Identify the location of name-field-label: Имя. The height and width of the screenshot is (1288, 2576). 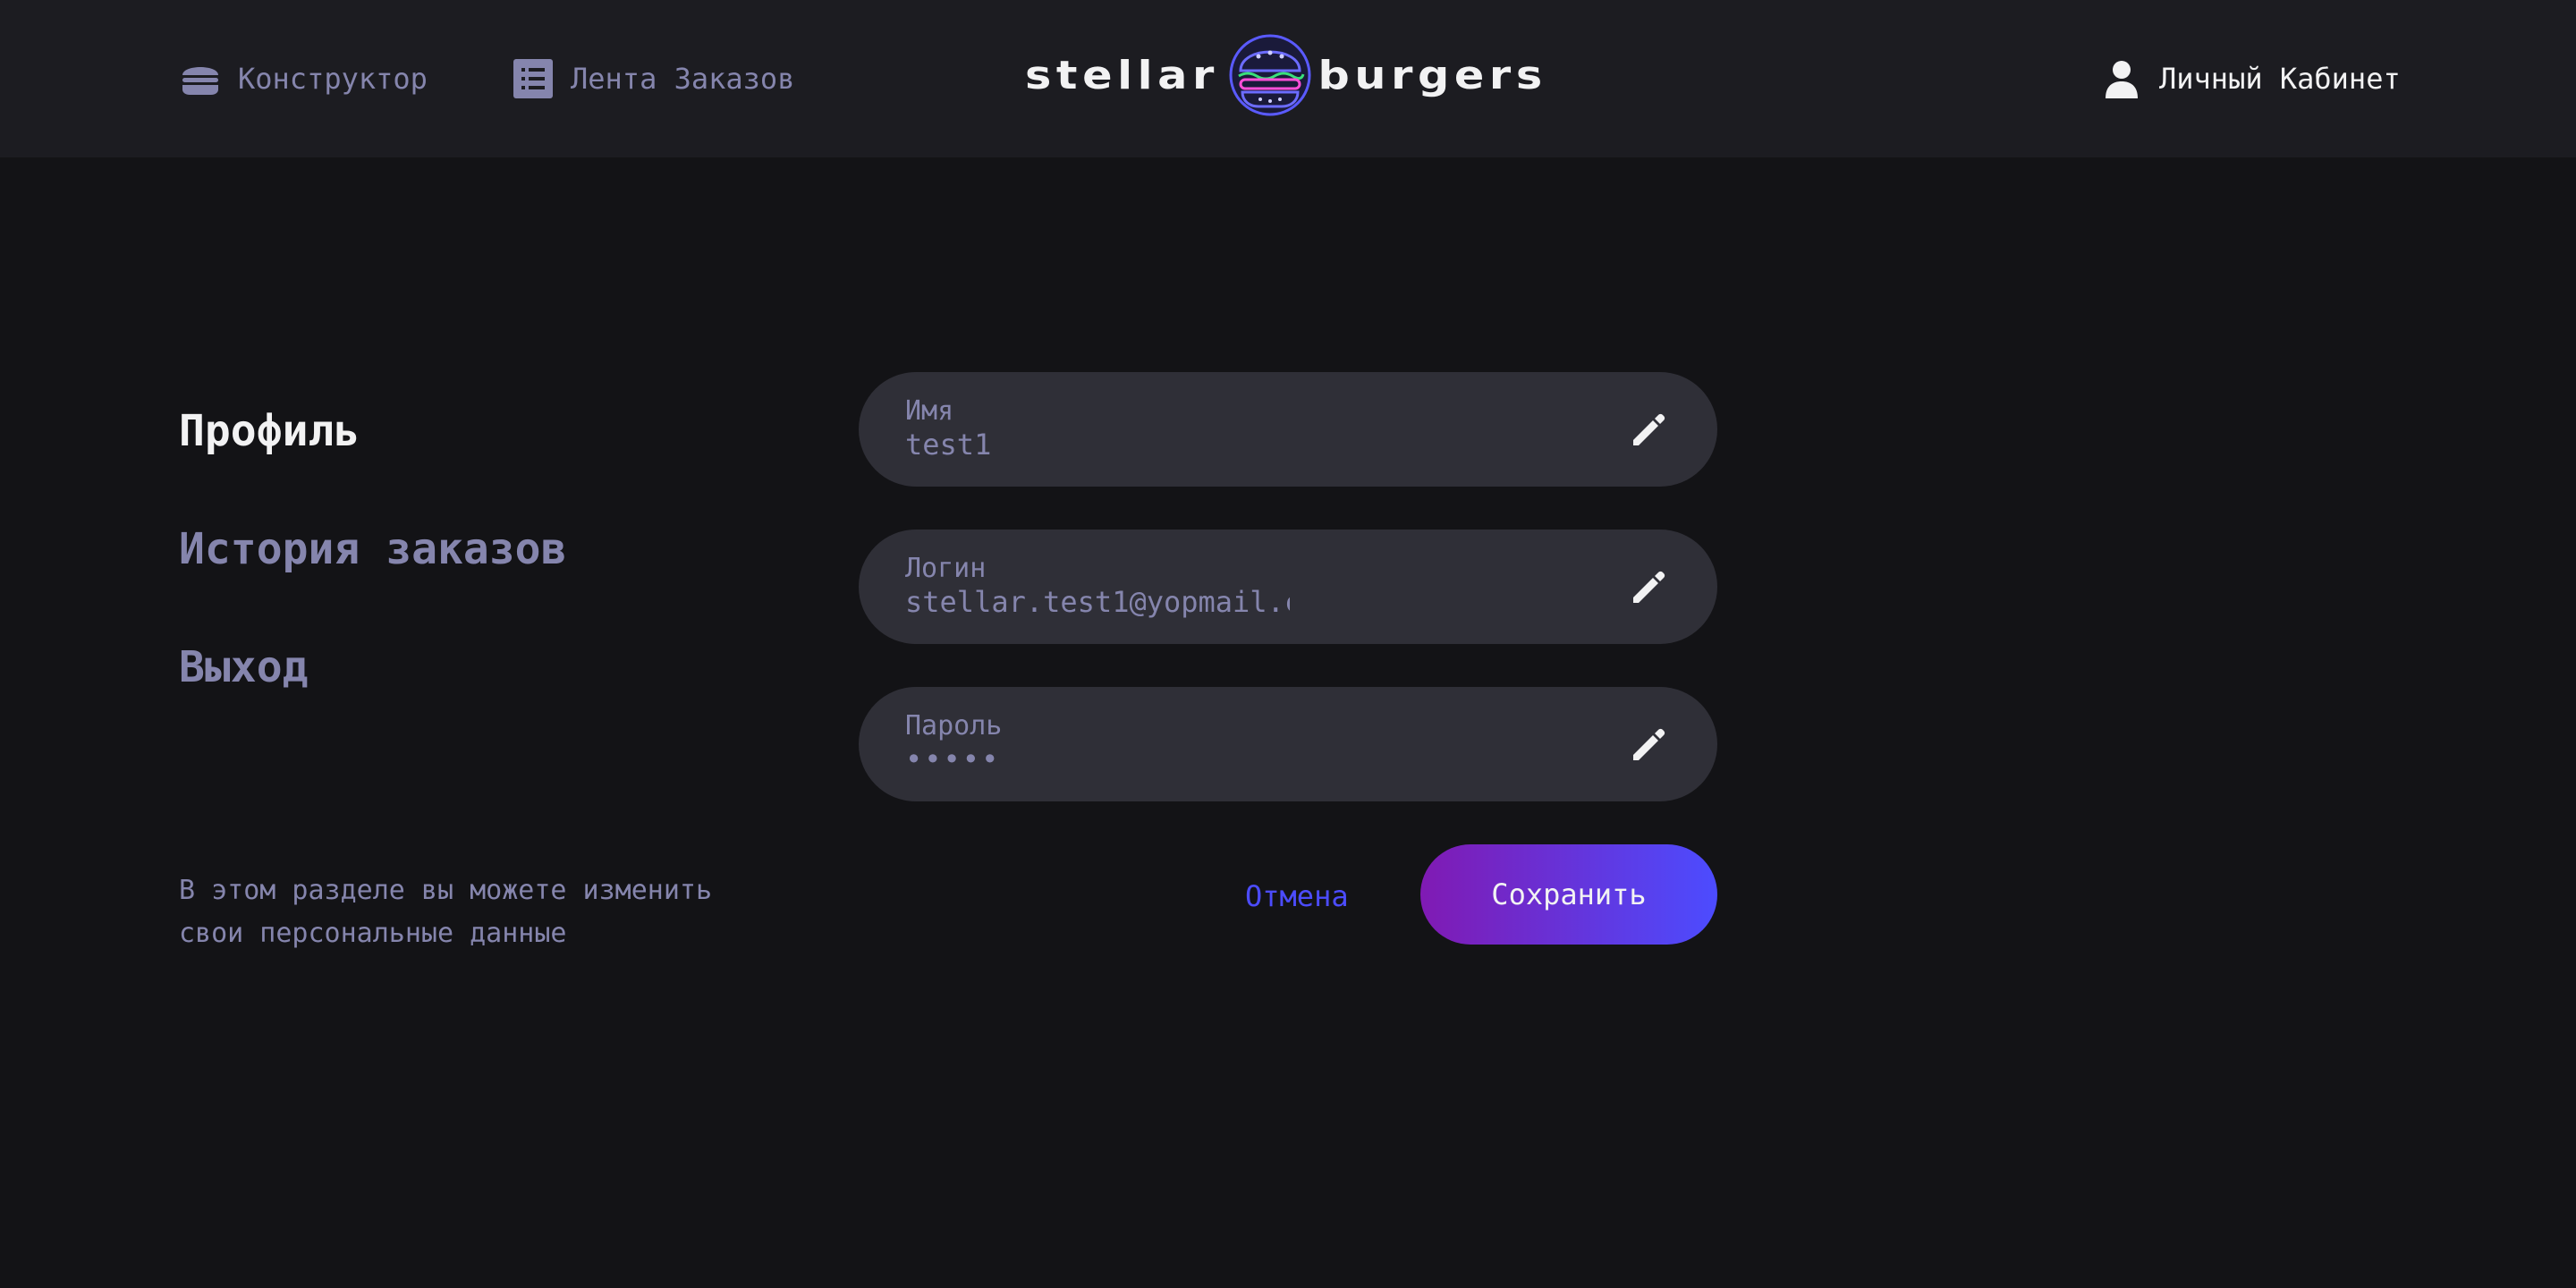
(929, 411).